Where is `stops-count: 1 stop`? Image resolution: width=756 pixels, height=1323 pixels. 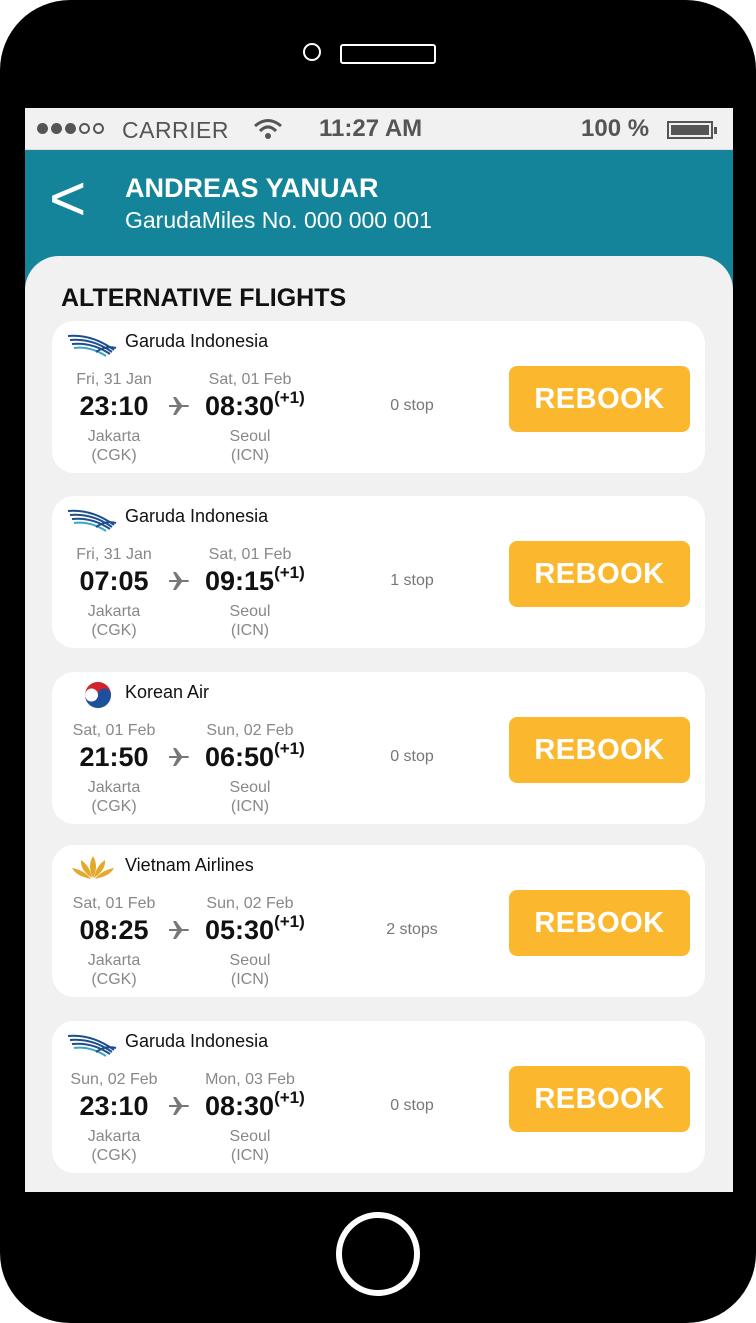
stops-count: 1 stop is located at coordinates (412, 580).